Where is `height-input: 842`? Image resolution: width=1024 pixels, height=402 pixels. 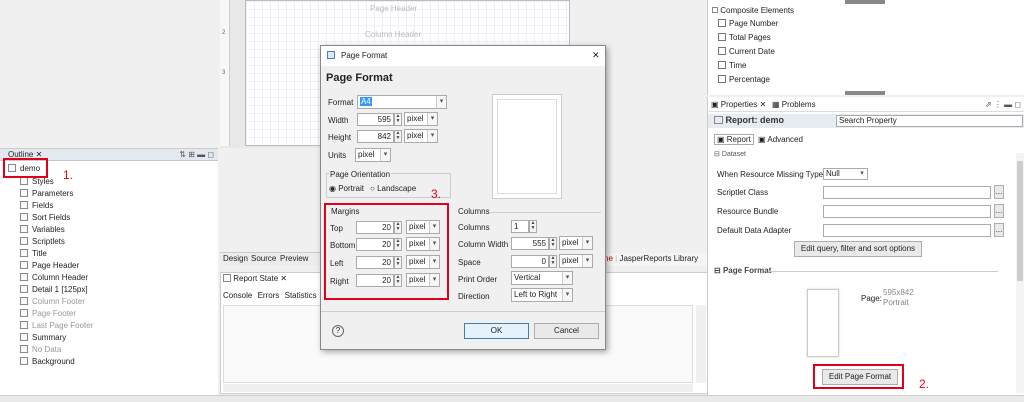 height-input: 842 is located at coordinates (375, 136).